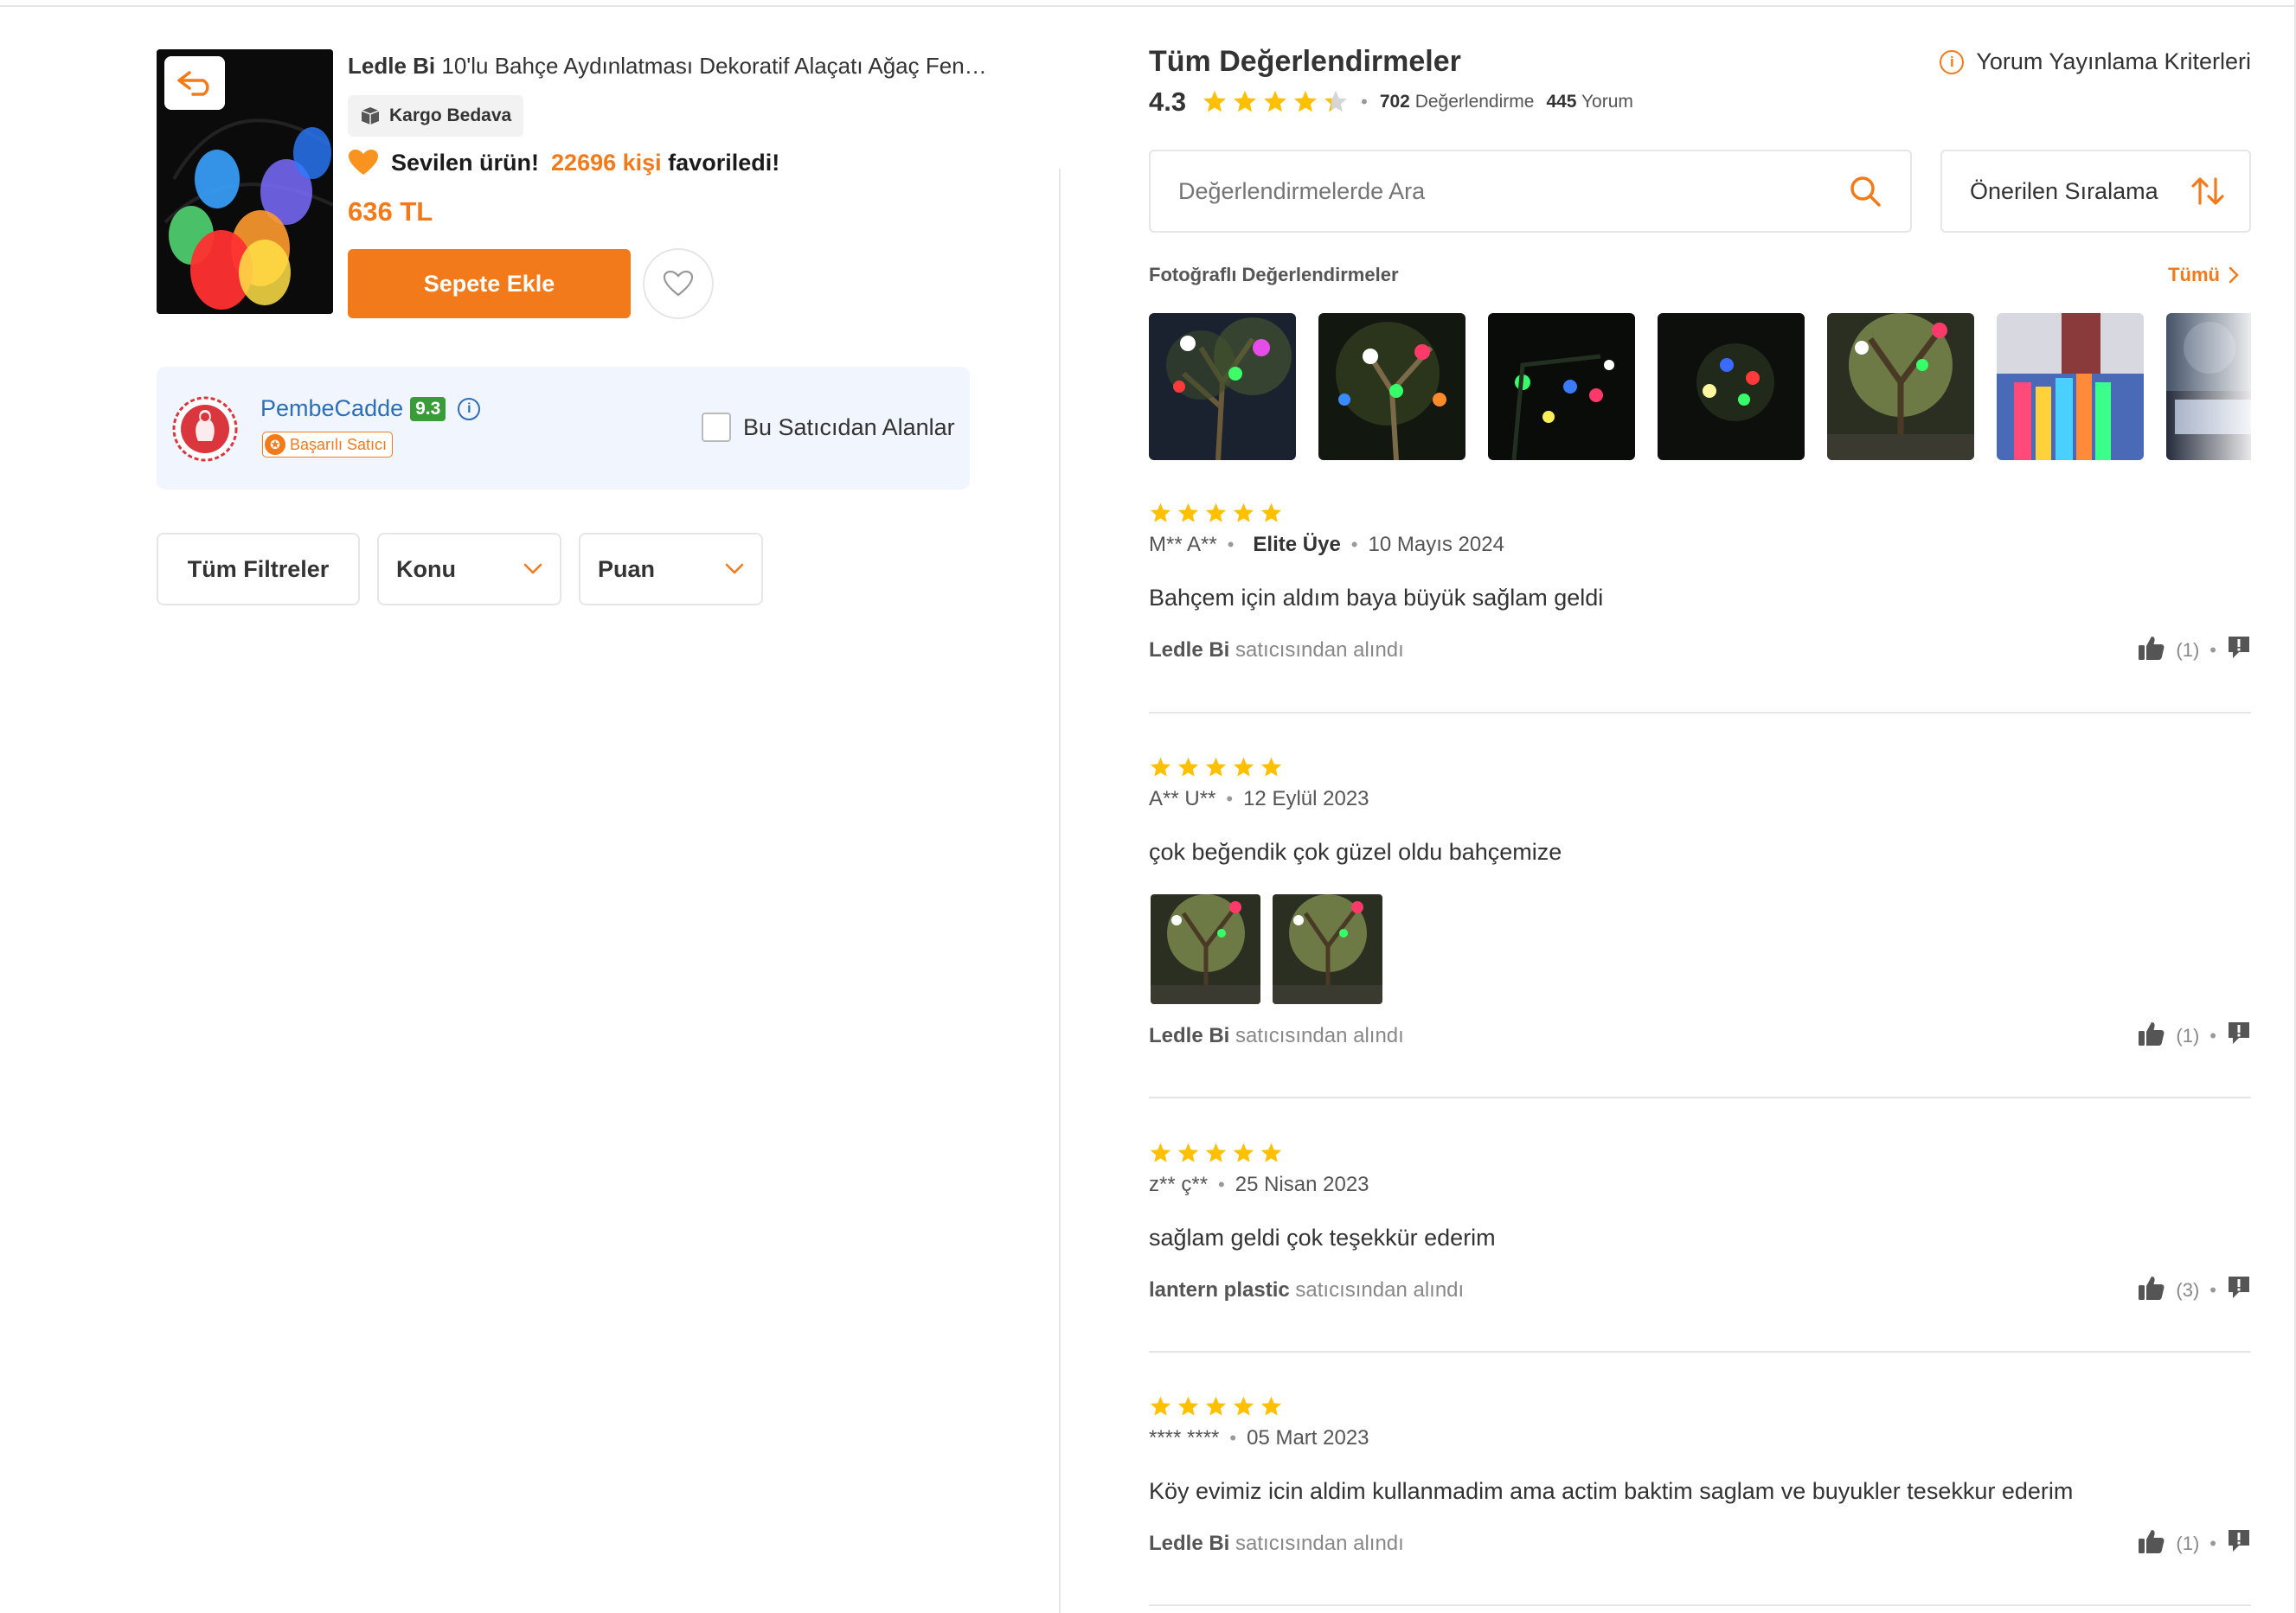  I want to click on search-icon, so click(1865, 191).